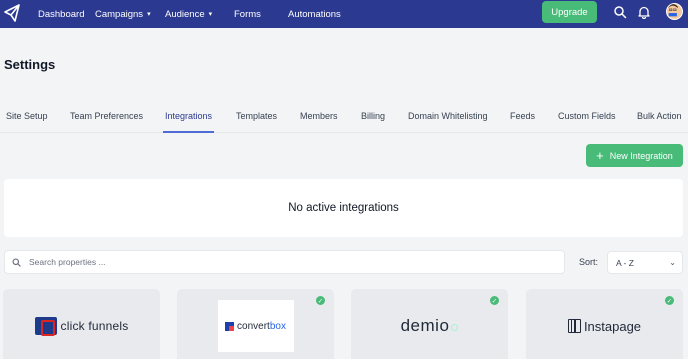 The width and height of the screenshot is (688, 359). I want to click on demio-dot-icon, so click(455, 327).